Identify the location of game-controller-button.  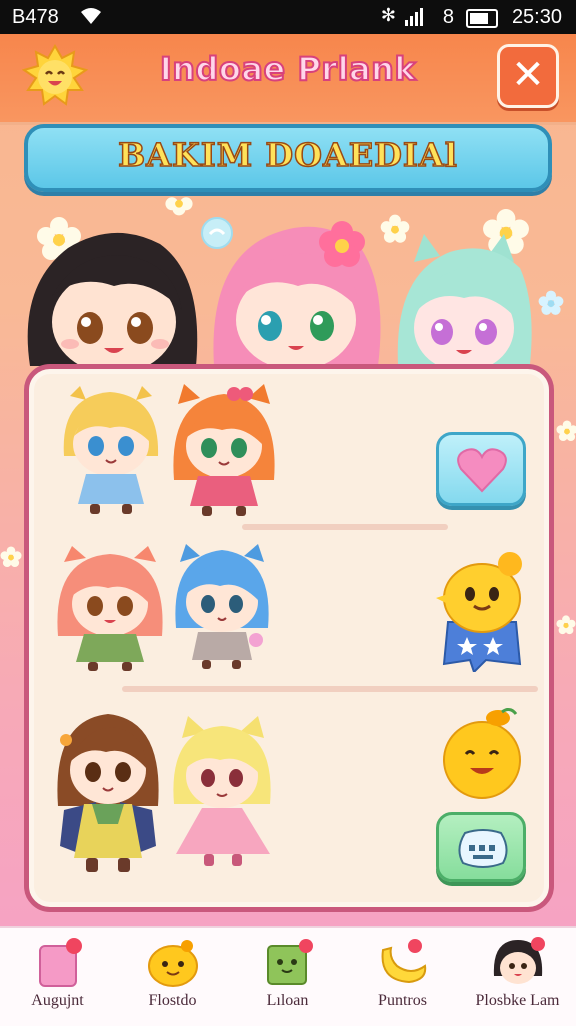
(481, 847).